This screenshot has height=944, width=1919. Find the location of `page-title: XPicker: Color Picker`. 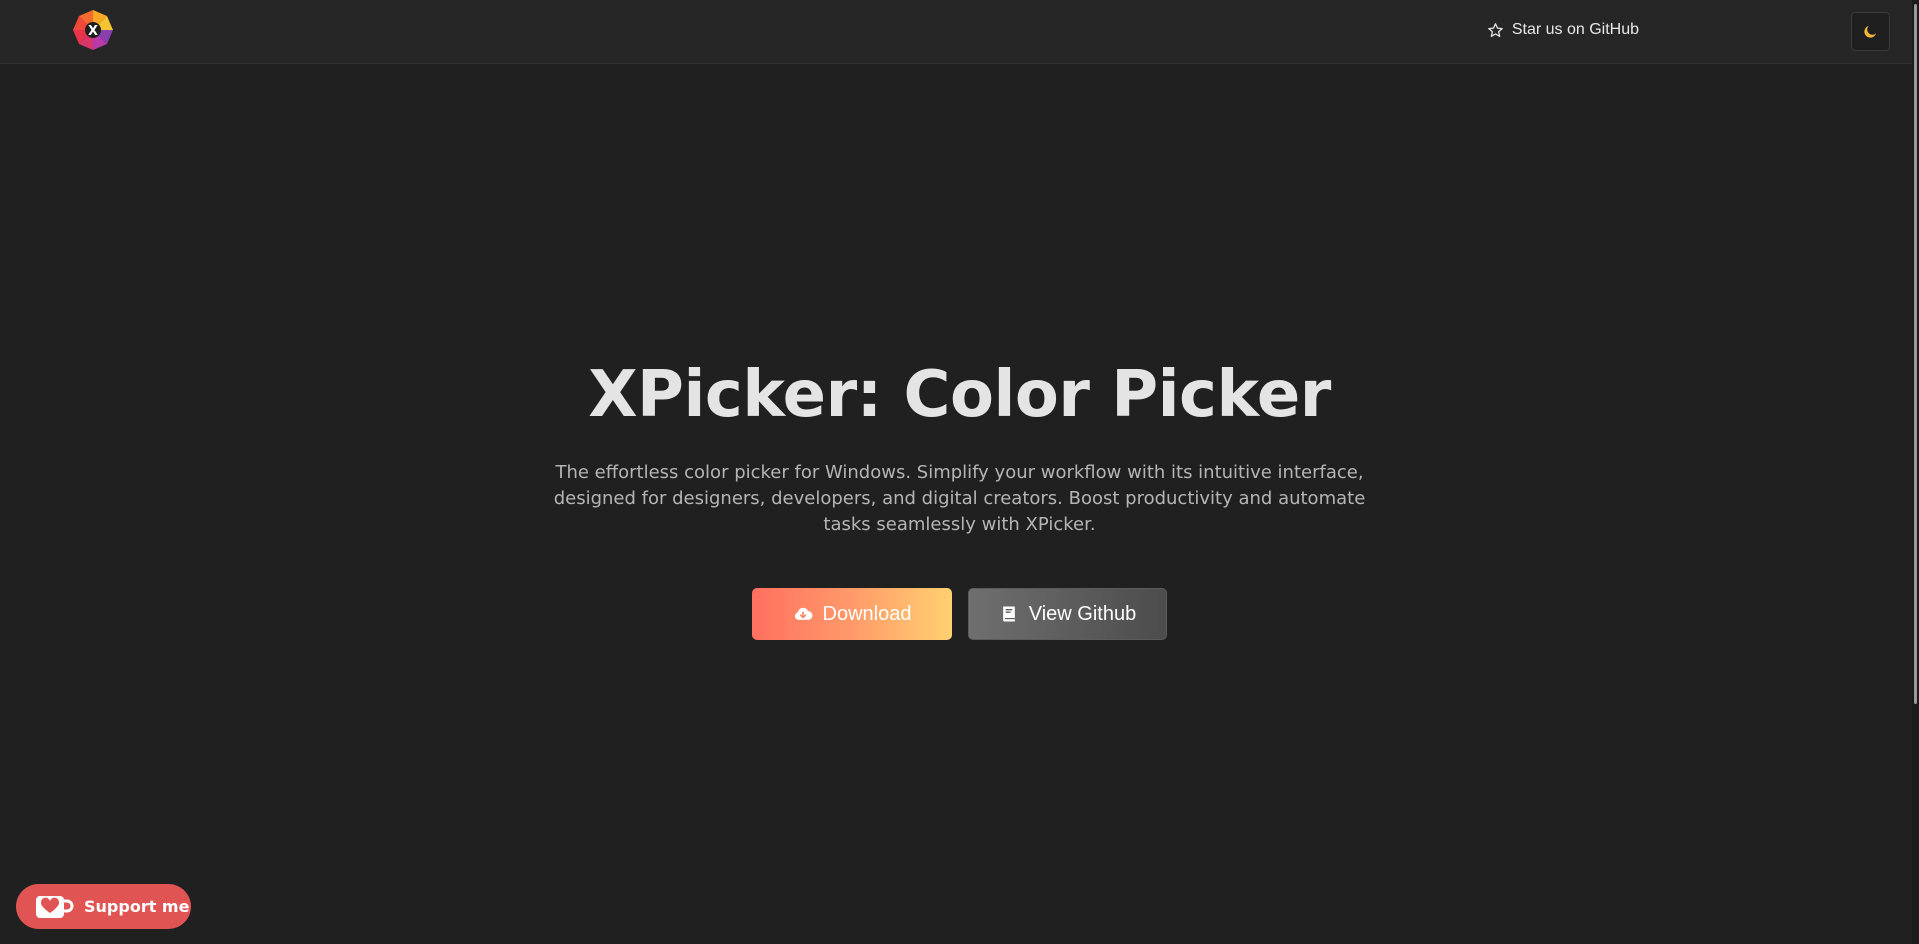

page-title: XPicker: Color Picker is located at coordinates (959, 395).